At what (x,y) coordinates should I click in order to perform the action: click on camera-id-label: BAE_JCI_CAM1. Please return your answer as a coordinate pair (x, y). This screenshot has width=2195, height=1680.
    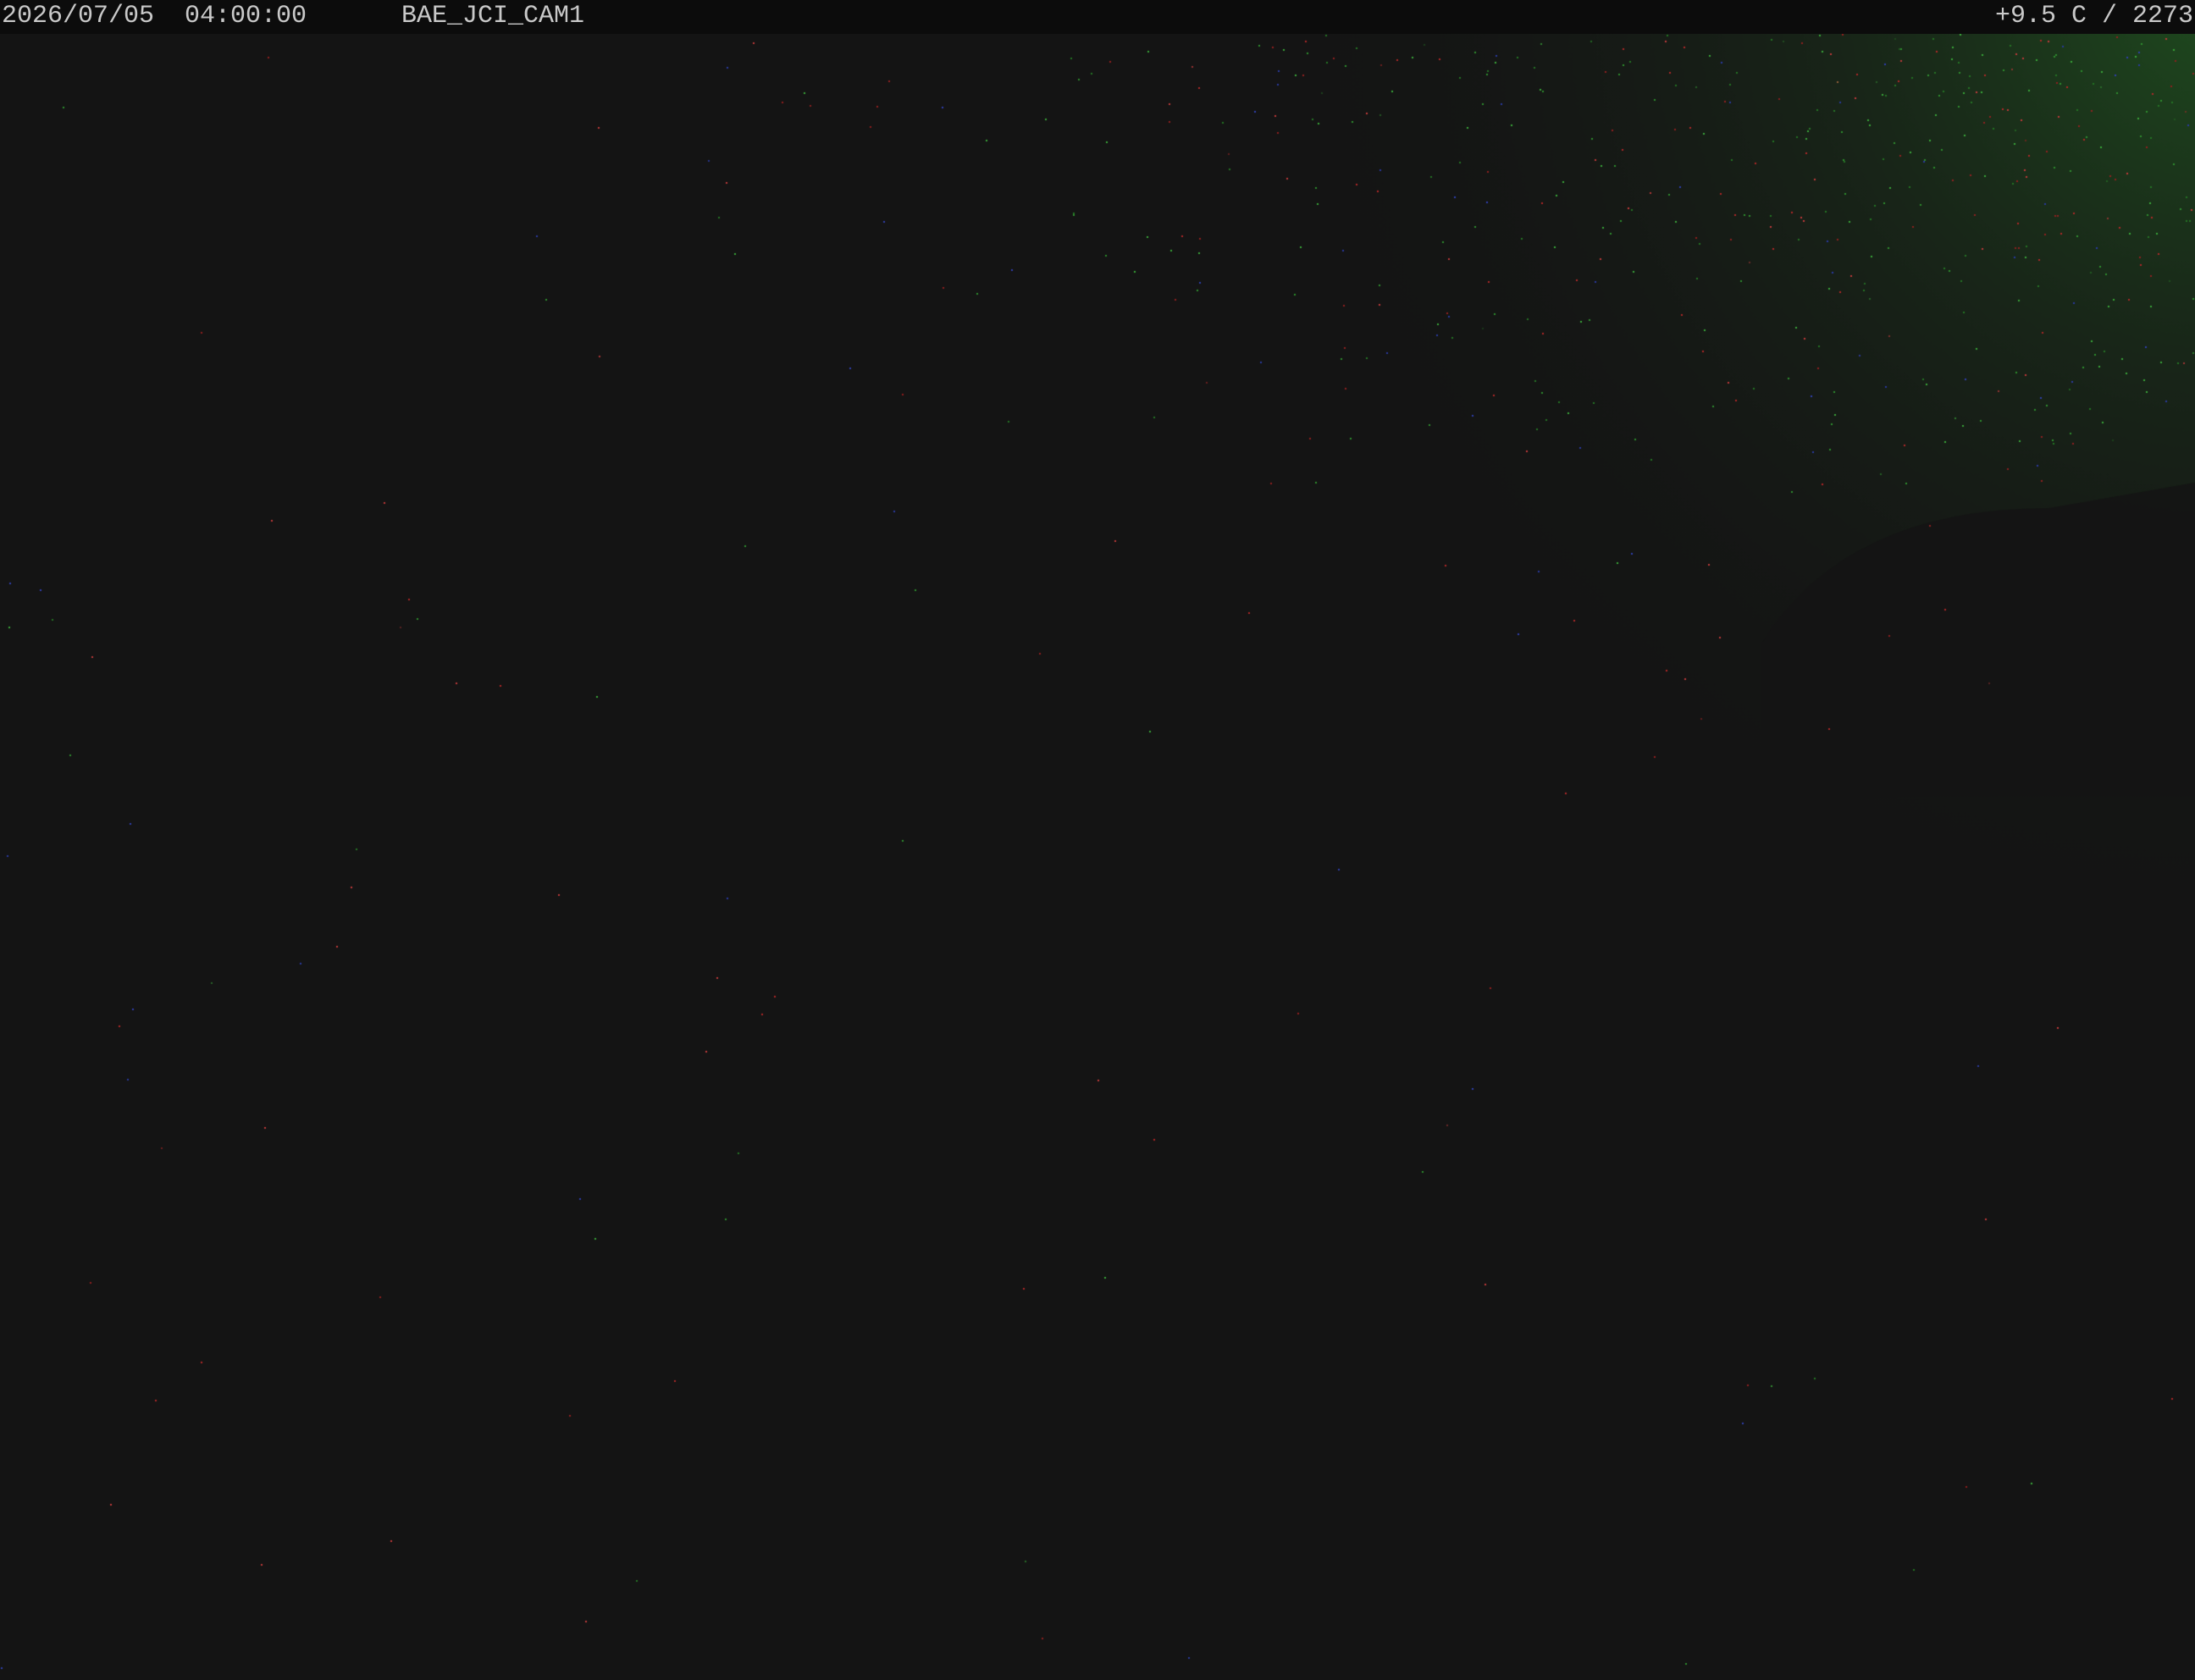
    Looking at the image, I should click on (493, 16).